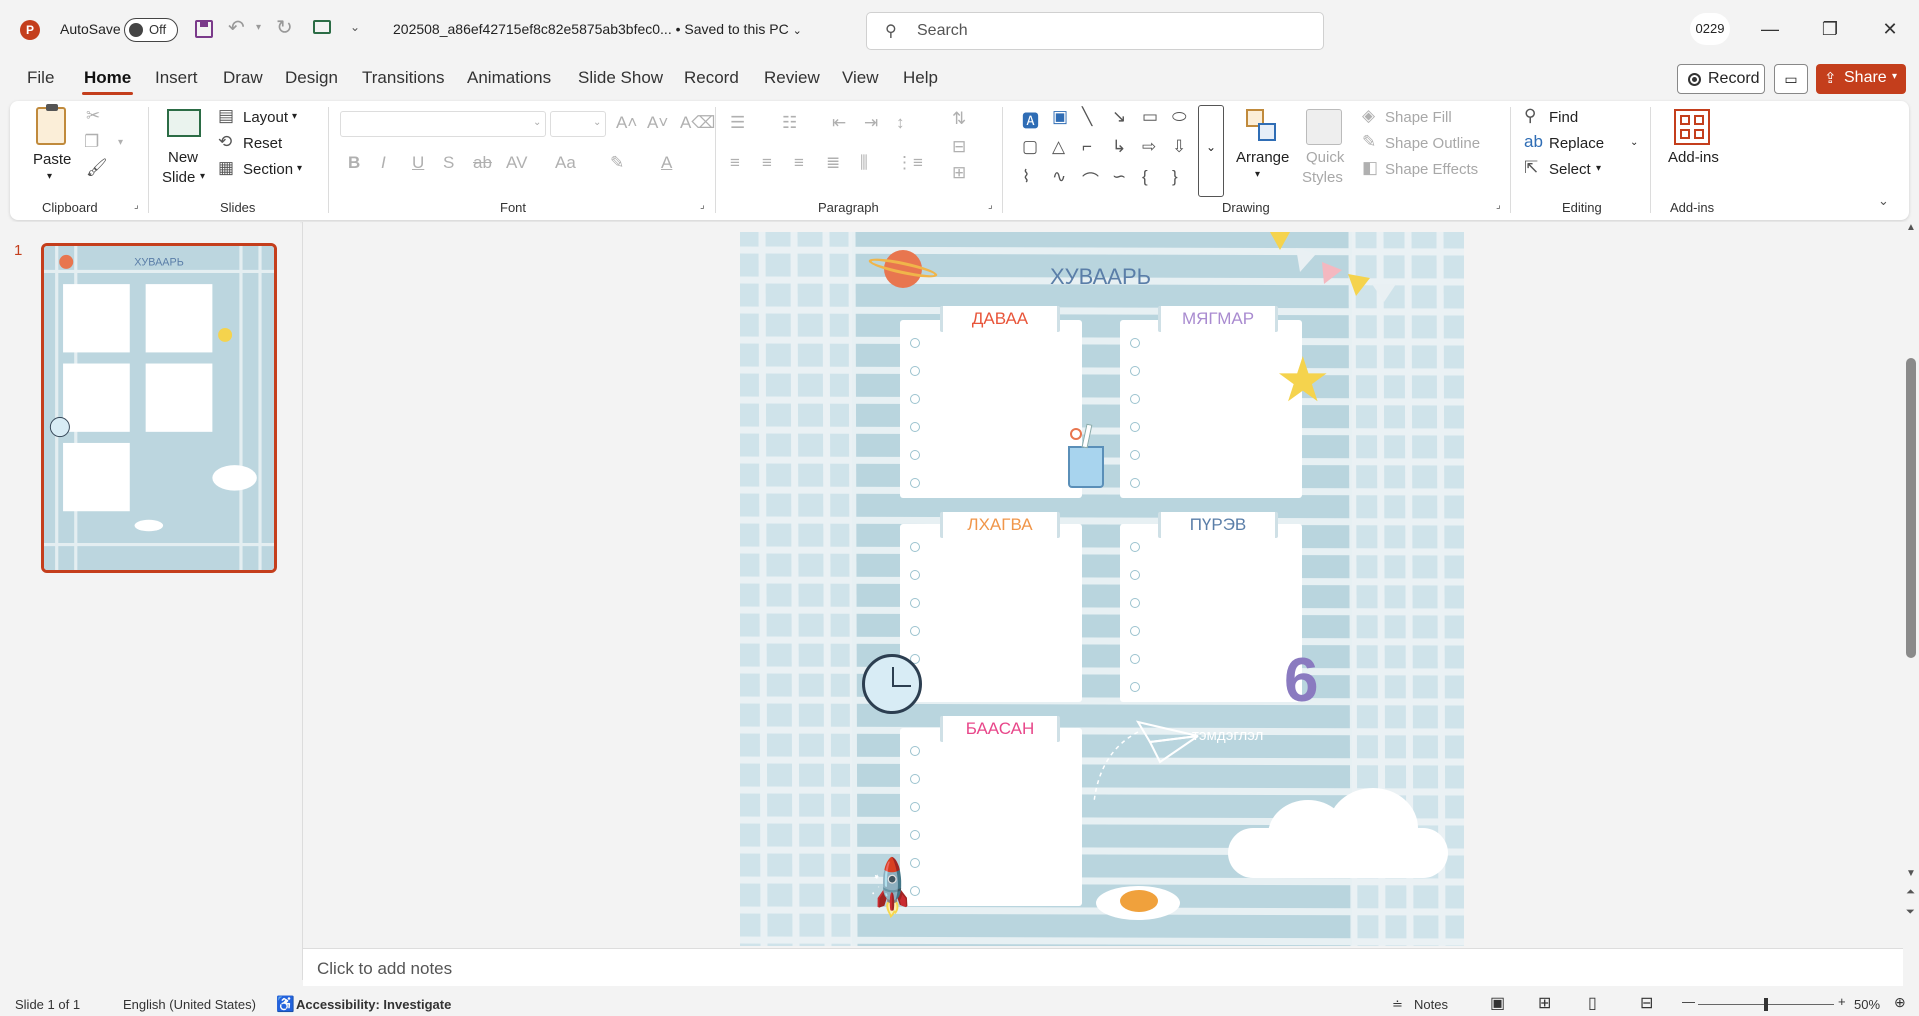 The height and width of the screenshot is (1016, 1919). I want to click on rectangle-icon: ▭, so click(1150, 117).